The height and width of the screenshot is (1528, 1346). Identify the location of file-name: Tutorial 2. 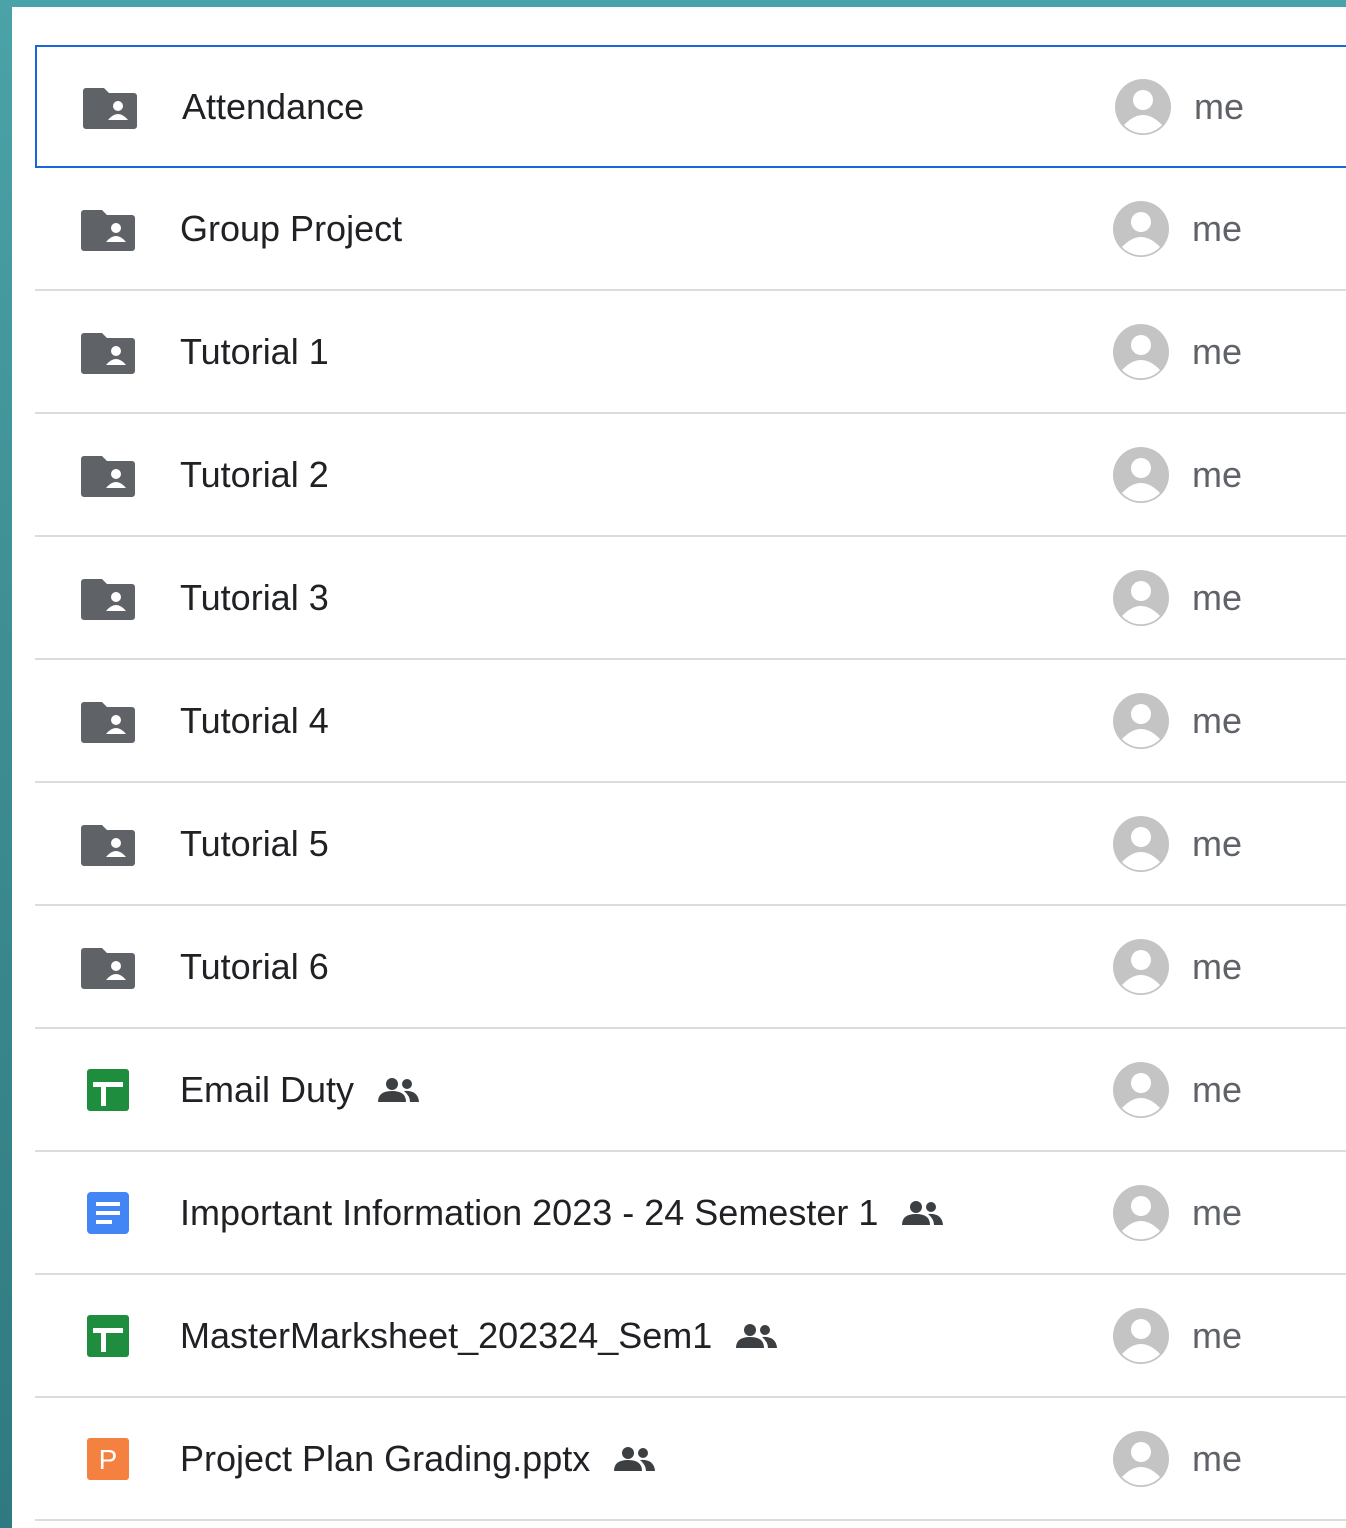
(254, 475).